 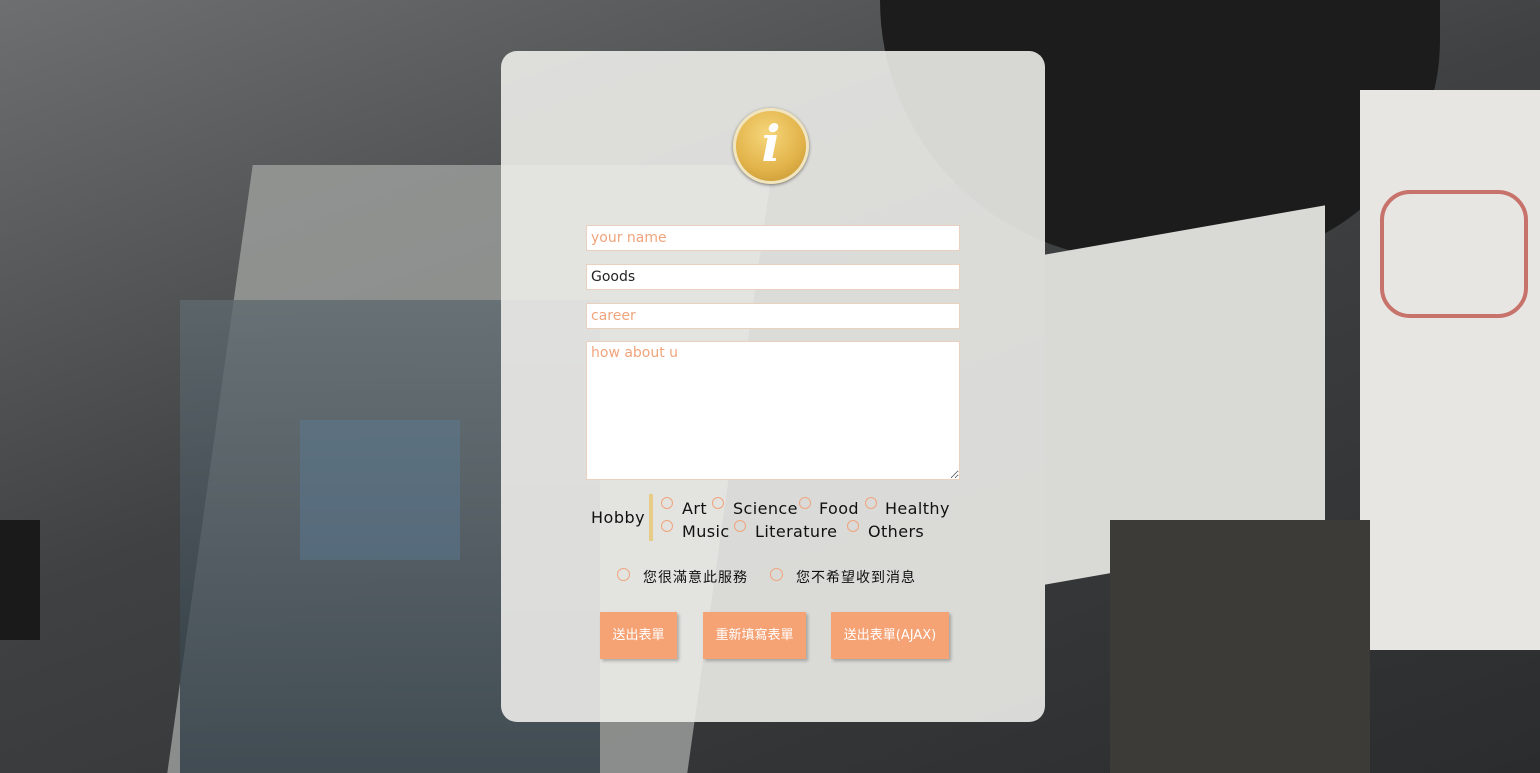 What do you see at coordinates (890, 635) in the screenshot?
I see `submit-ajax-button: 送出表單(AJAX)` at bounding box center [890, 635].